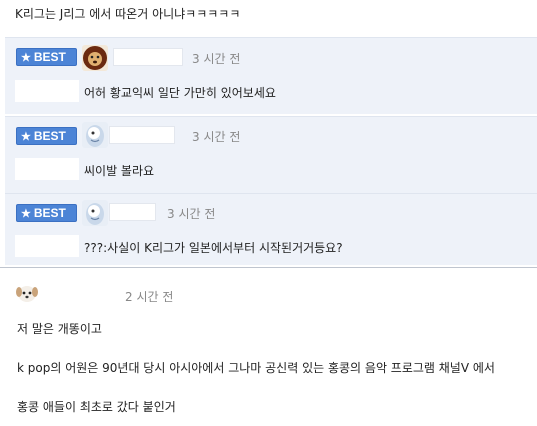 Image resolution: width=537 pixels, height=426 pixels. What do you see at coordinates (180, 93) in the screenshot?
I see `comment-text: 어허 황교익씨 일단 가만히 있어보세요` at bounding box center [180, 93].